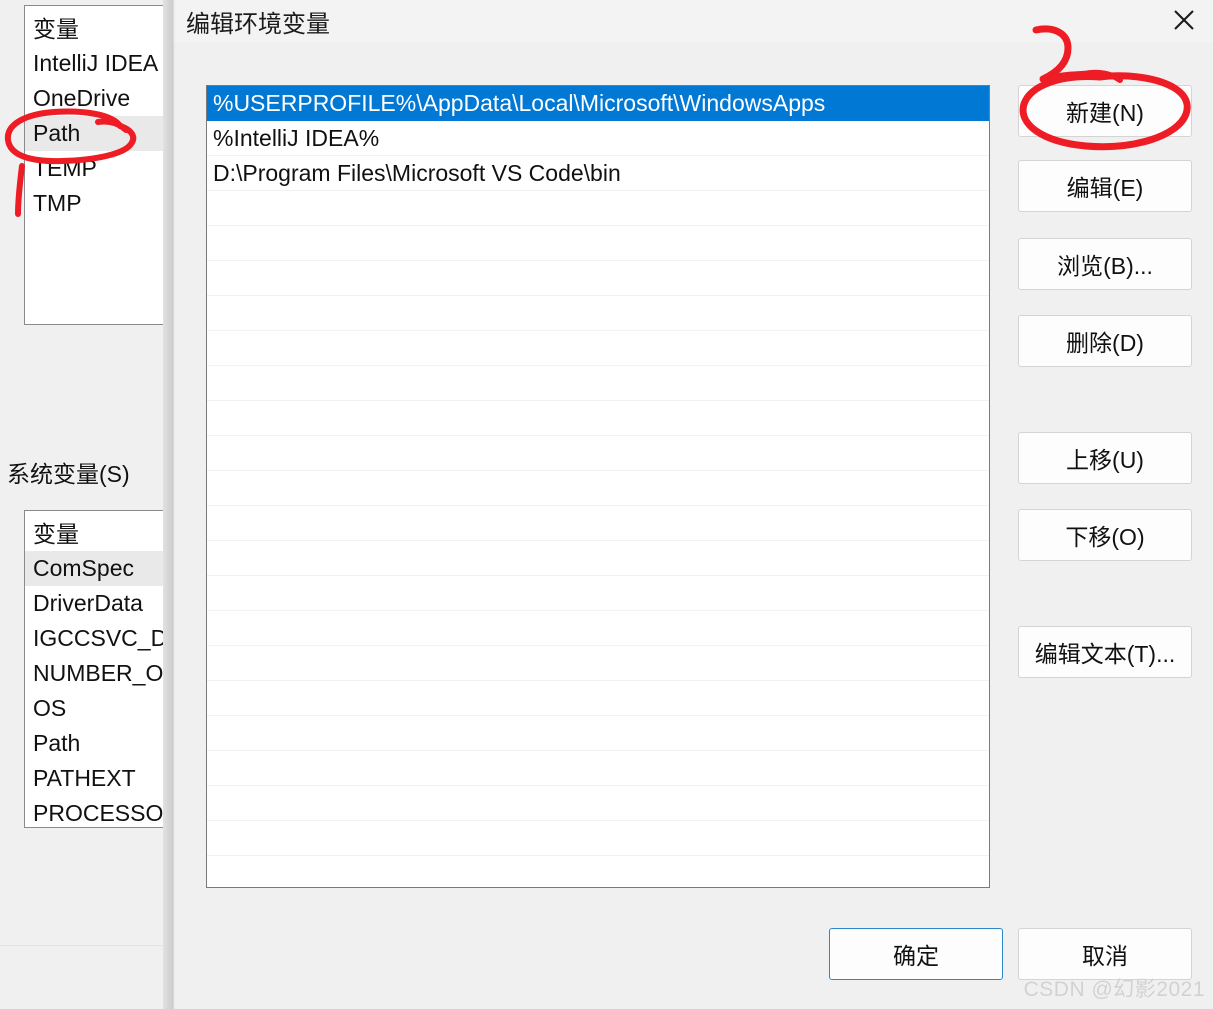  What do you see at coordinates (692, 21) in the screenshot?
I see `dialog-titlebar: 编辑环境变量` at bounding box center [692, 21].